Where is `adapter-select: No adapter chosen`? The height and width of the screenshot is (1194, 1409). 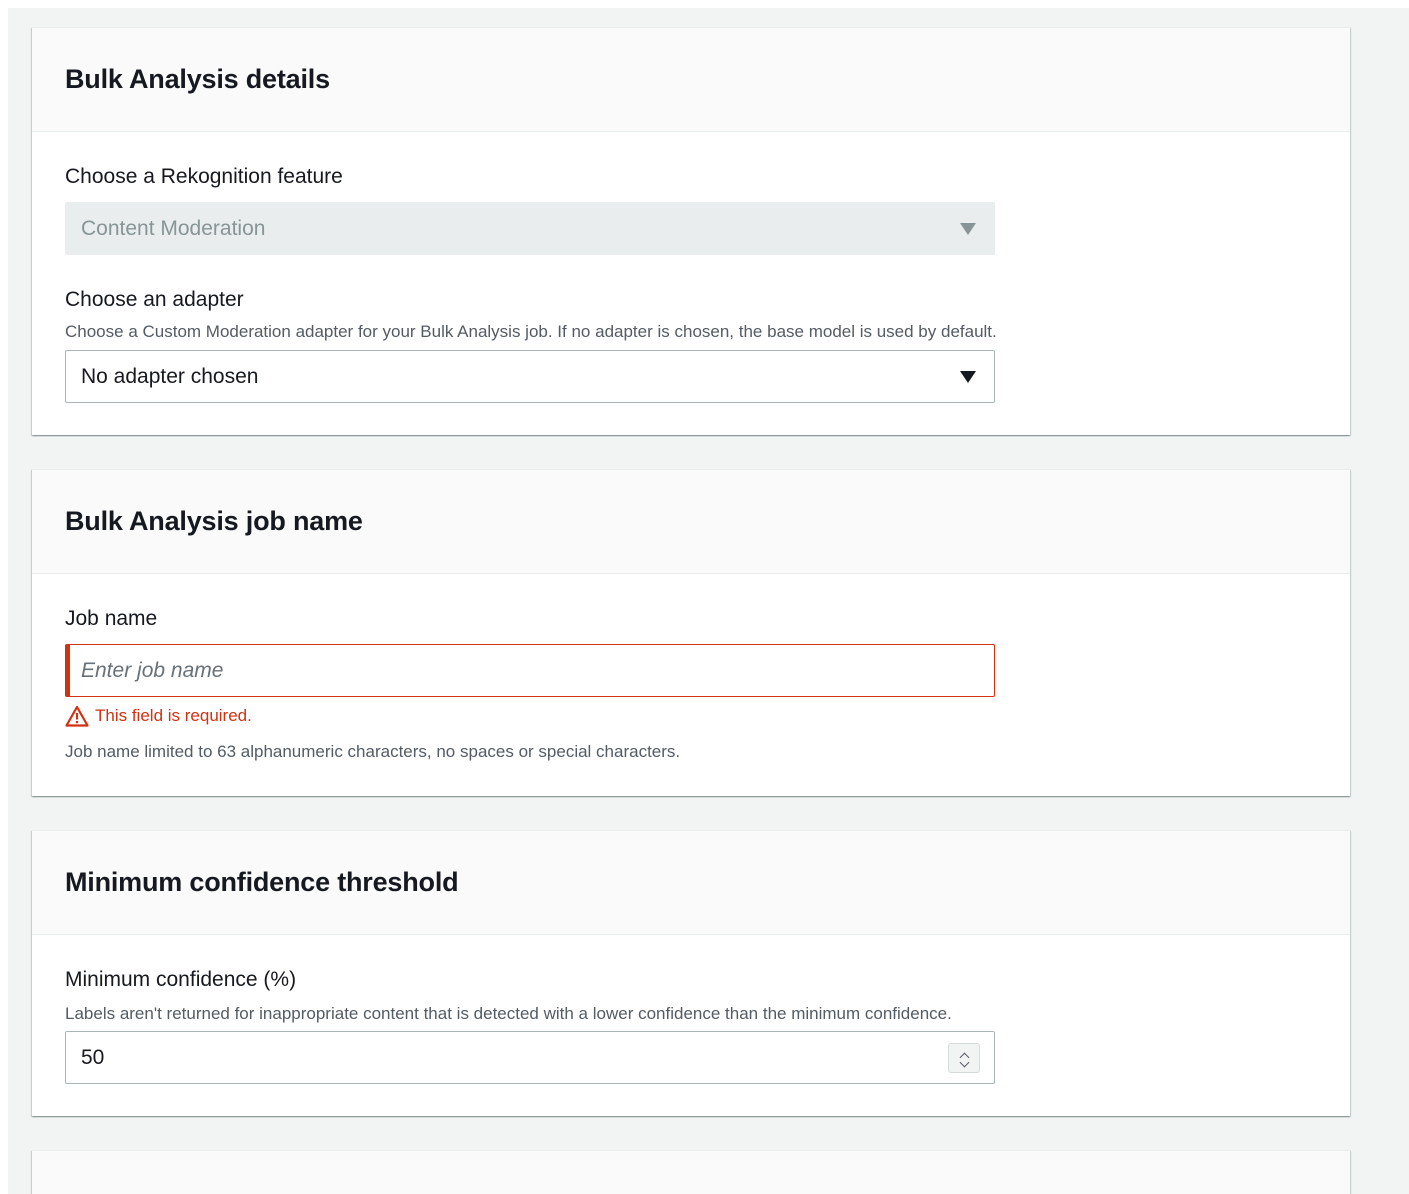 adapter-select: No adapter chosen is located at coordinates (530, 376).